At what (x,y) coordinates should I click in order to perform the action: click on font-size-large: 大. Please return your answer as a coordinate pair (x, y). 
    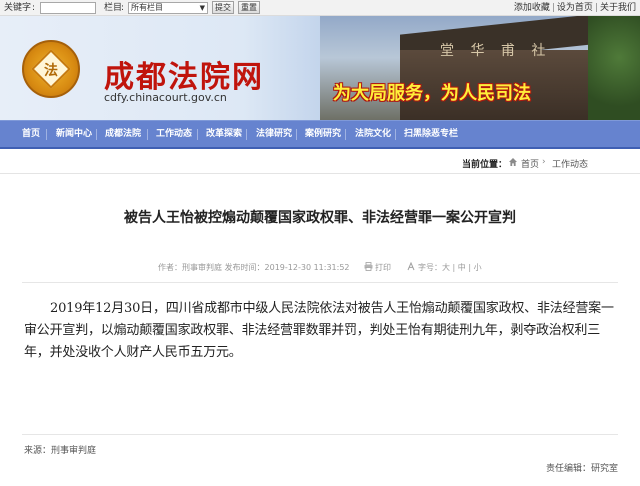
    Looking at the image, I should click on (446, 267).